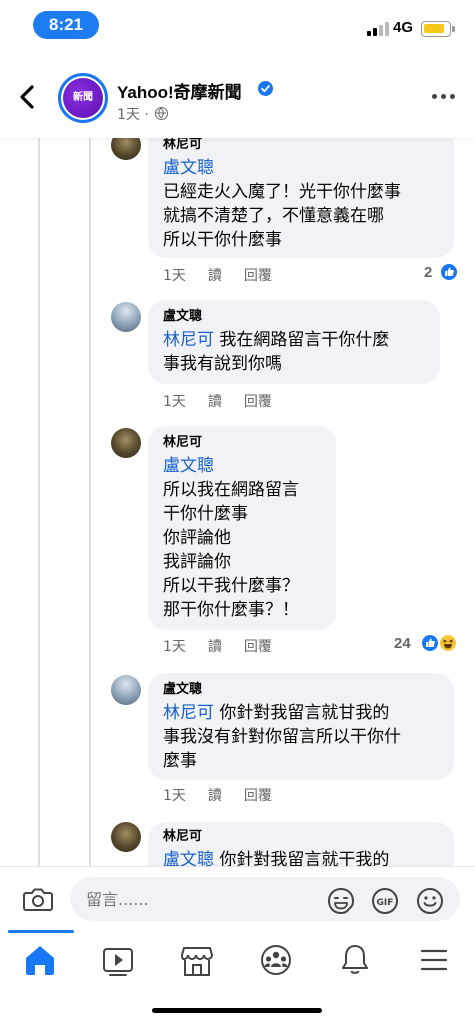  What do you see at coordinates (162, 113) in the screenshot?
I see `globe-icon` at bounding box center [162, 113].